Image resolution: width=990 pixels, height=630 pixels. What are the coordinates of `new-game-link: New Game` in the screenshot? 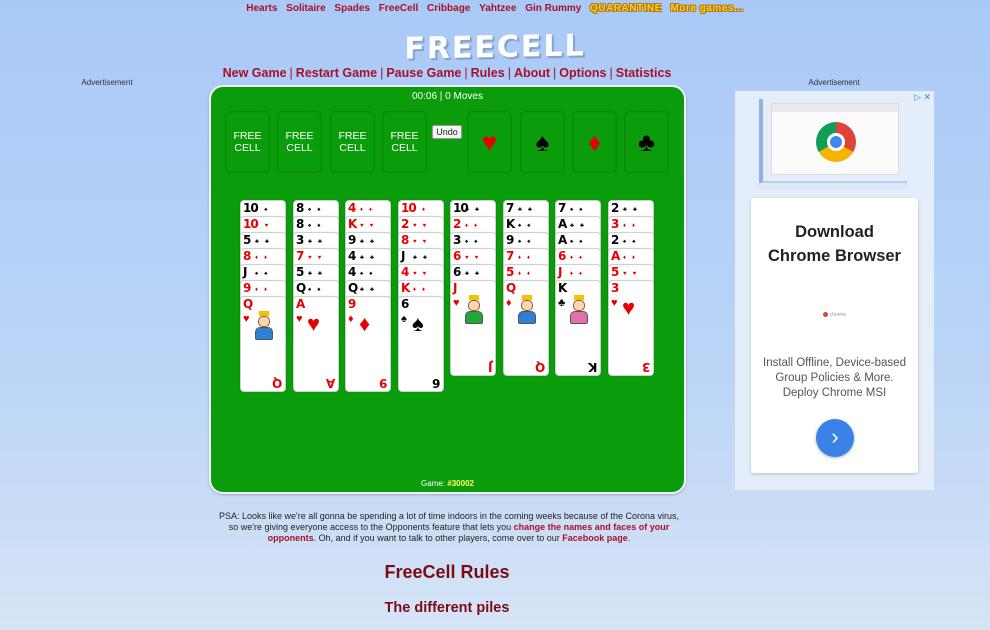 It's located at (255, 73).